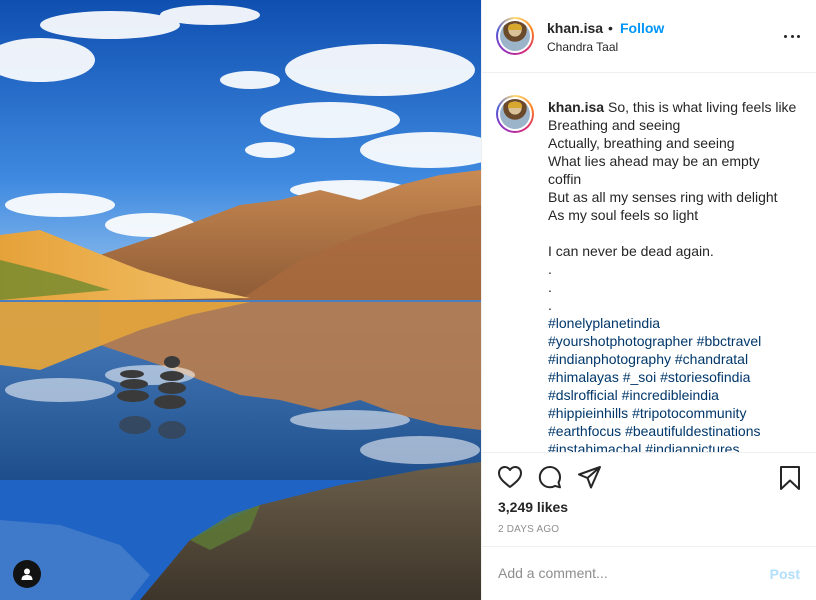  I want to click on add-comment-section: Post, so click(649, 573).